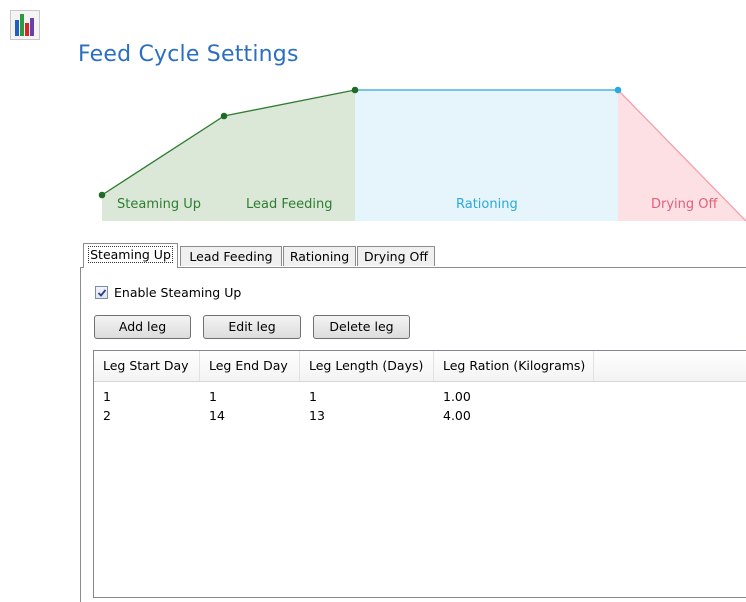  What do you see at coordinates (355, 90) in the screenshot?
I see `point-rationing-start` at bounding box center [355, 90].